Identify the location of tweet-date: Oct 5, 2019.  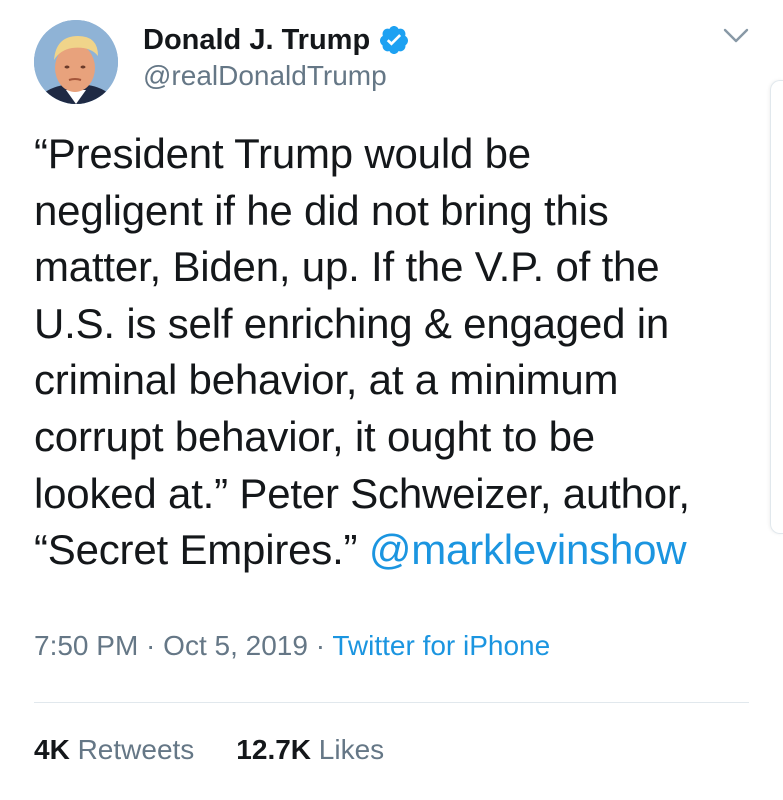
(235, 645).